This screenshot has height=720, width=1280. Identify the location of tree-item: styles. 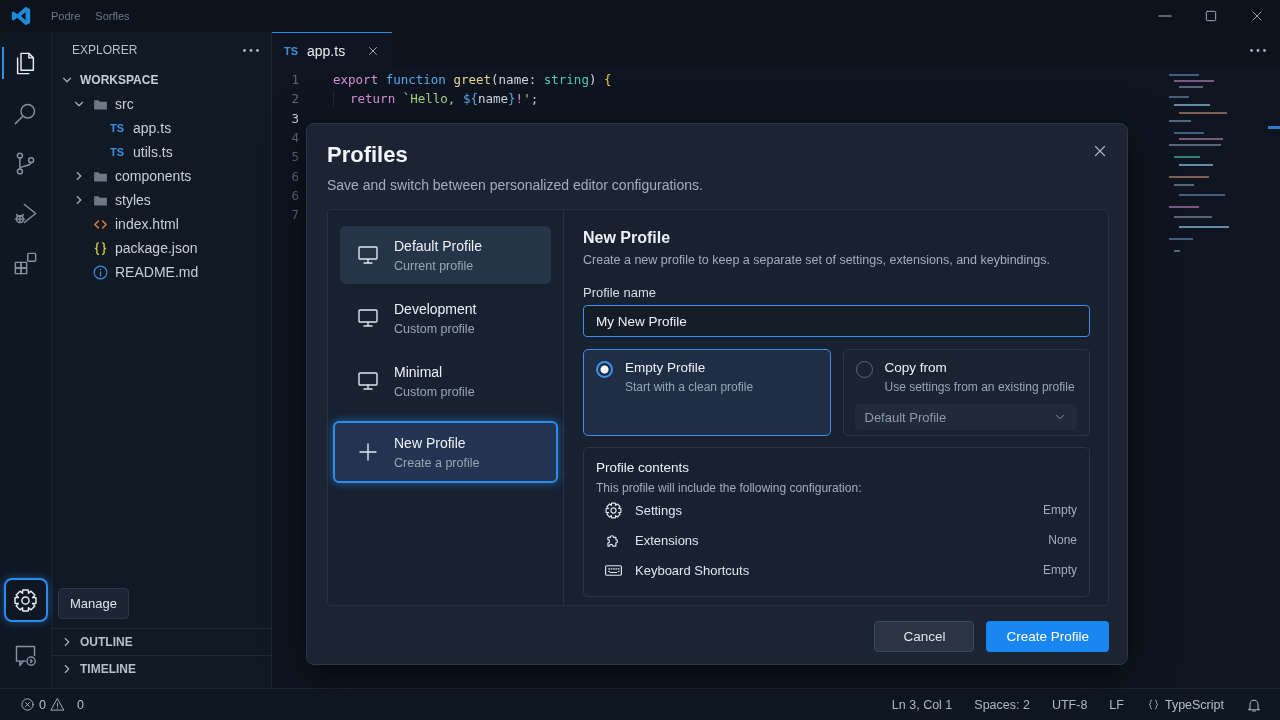
(161, 200).